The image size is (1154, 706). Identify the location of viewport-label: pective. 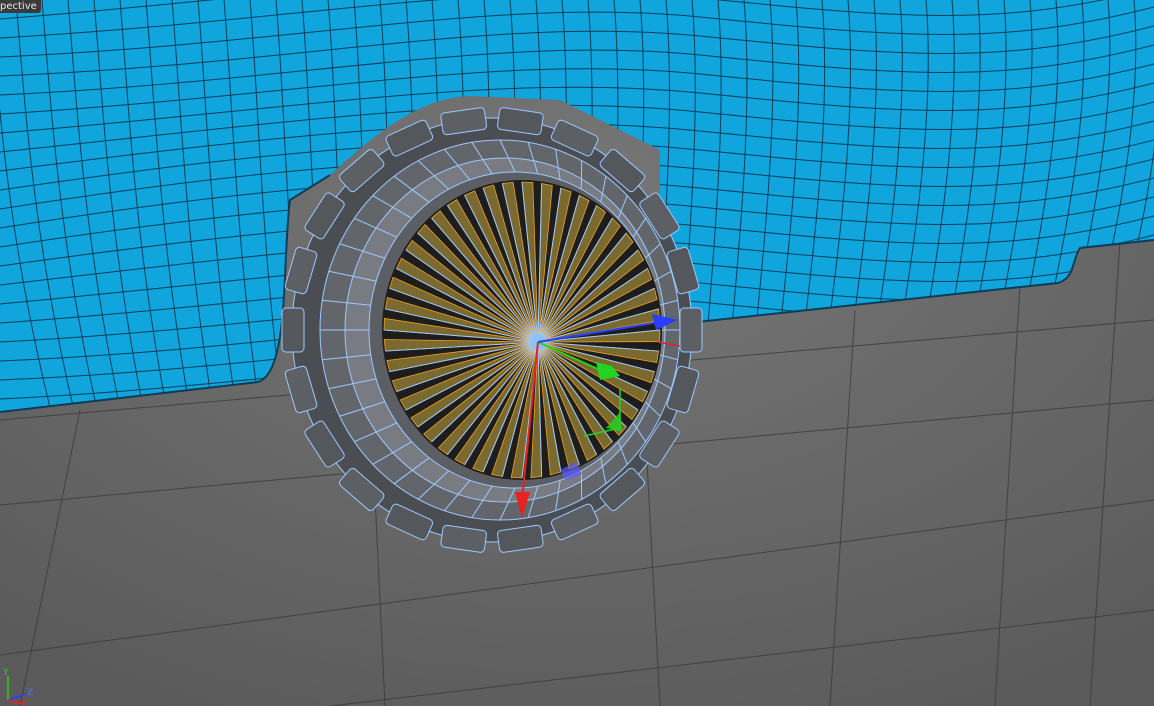
(20, 6).